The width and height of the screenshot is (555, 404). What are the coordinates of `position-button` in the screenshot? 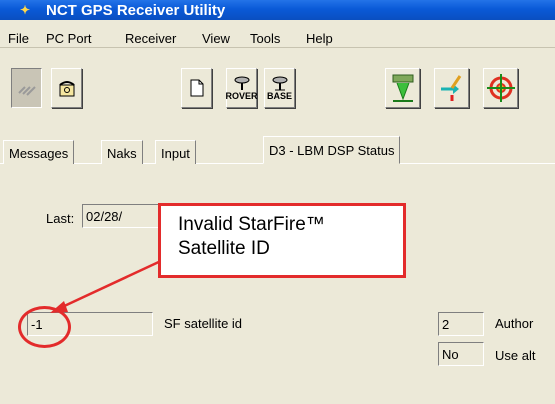 It's located at (451, 88).